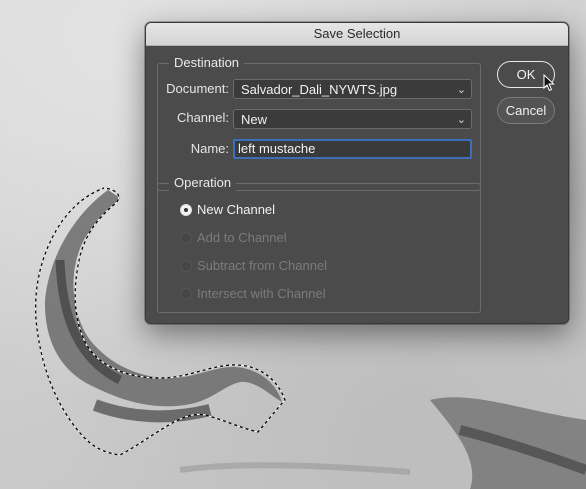  Describe the element at coordinates (352, 149) in the screenshot. I see `name-input: left mustache` at that location.